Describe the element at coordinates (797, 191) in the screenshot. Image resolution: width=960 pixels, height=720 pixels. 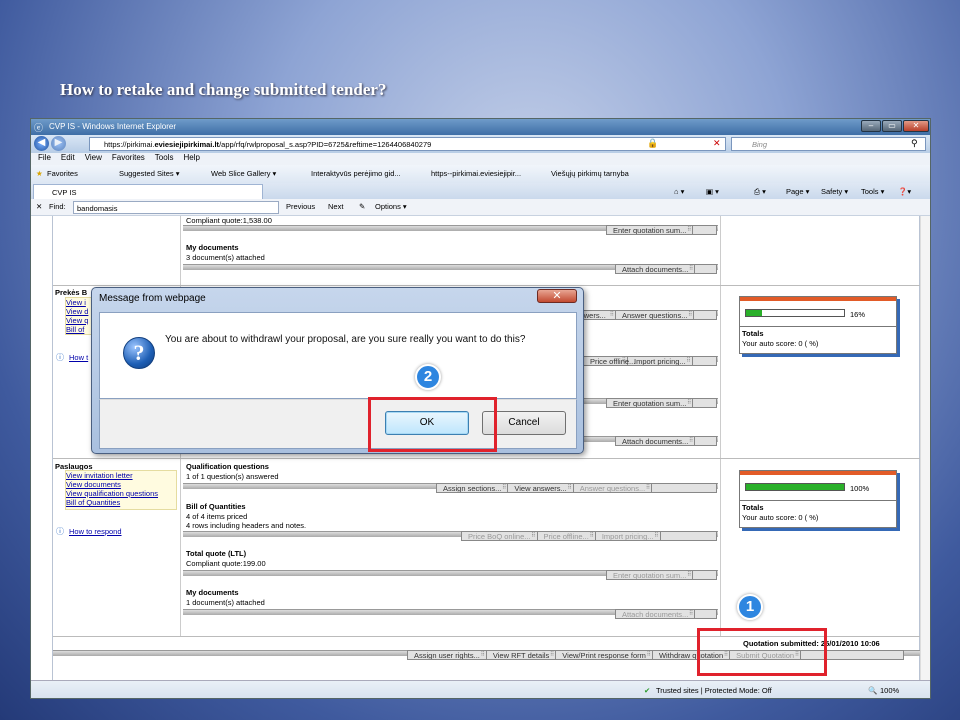
I see `page-menu: Page ▾` at that location.